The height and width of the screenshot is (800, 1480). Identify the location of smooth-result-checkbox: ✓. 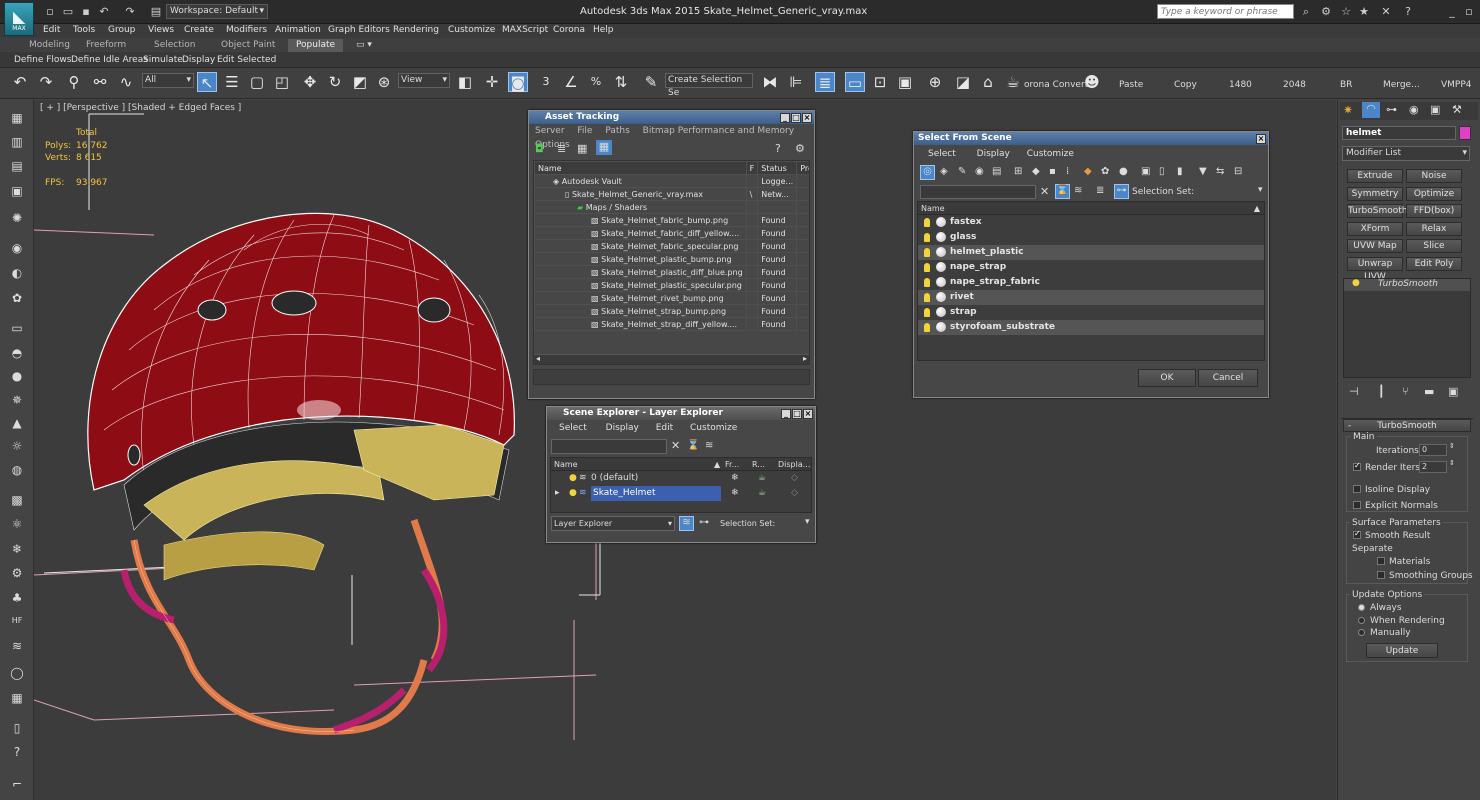
(1357, 534).